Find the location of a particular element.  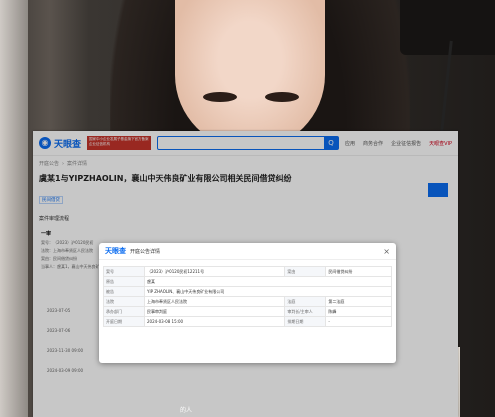

page-title: 虞某1与YIPZHAOLIN，襄山中天伟良矿业有限公司相关民间借贷纠纷 is located at coordinates (165, 178).